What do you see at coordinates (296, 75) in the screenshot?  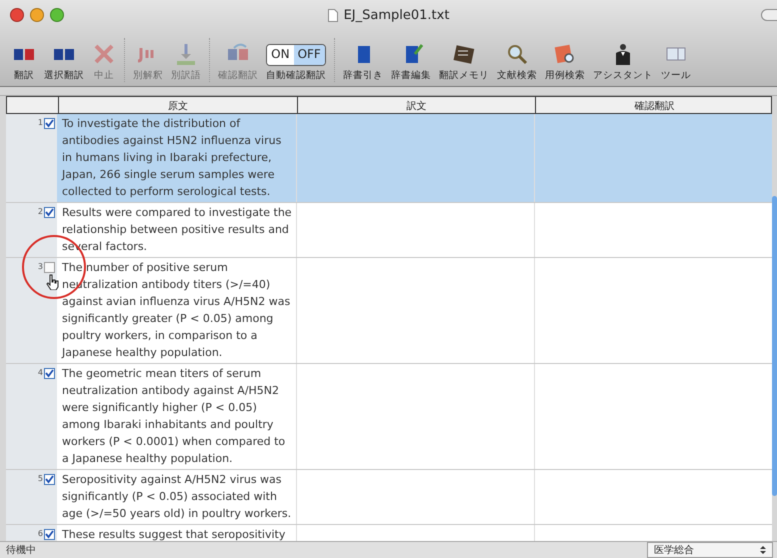 I see `toolbar-label: 自動確認翻訳` at bounding box center [296, 75].